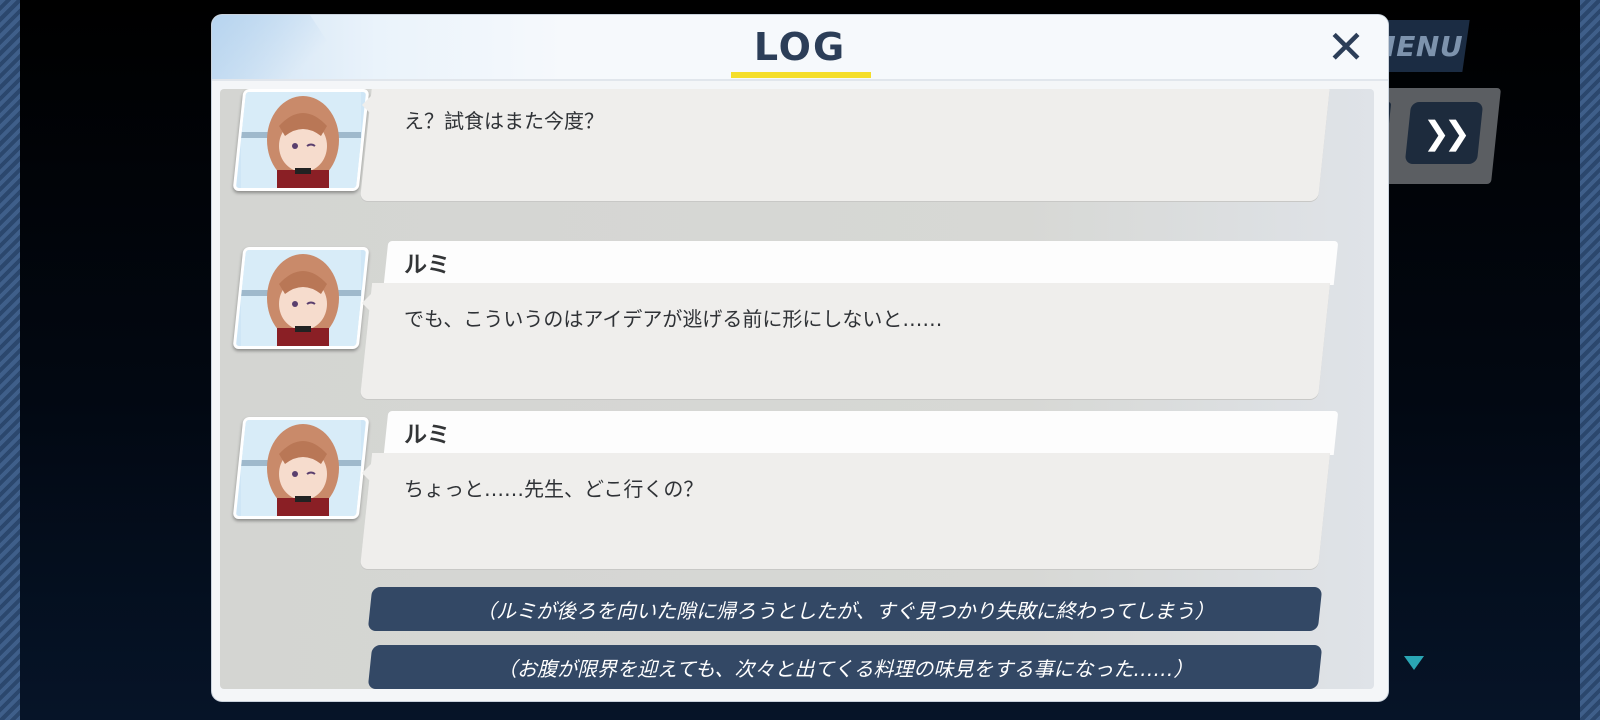 Image resolution: width=1600 pixels, height=720 pixels. I want to click on fast-forward-button: ❯❯, so click(1444, 133).